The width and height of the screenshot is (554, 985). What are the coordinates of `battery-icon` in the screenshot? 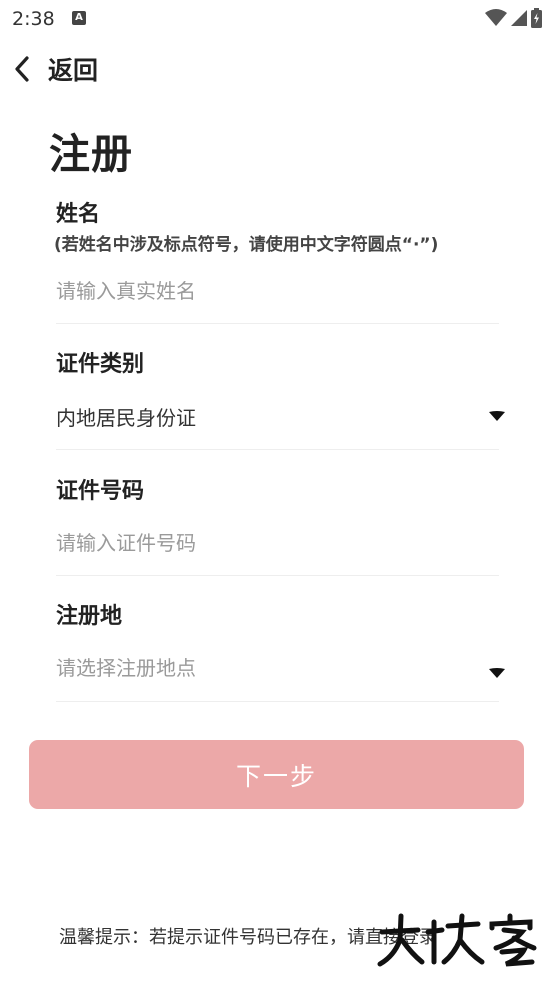 It's located at (536, 18).